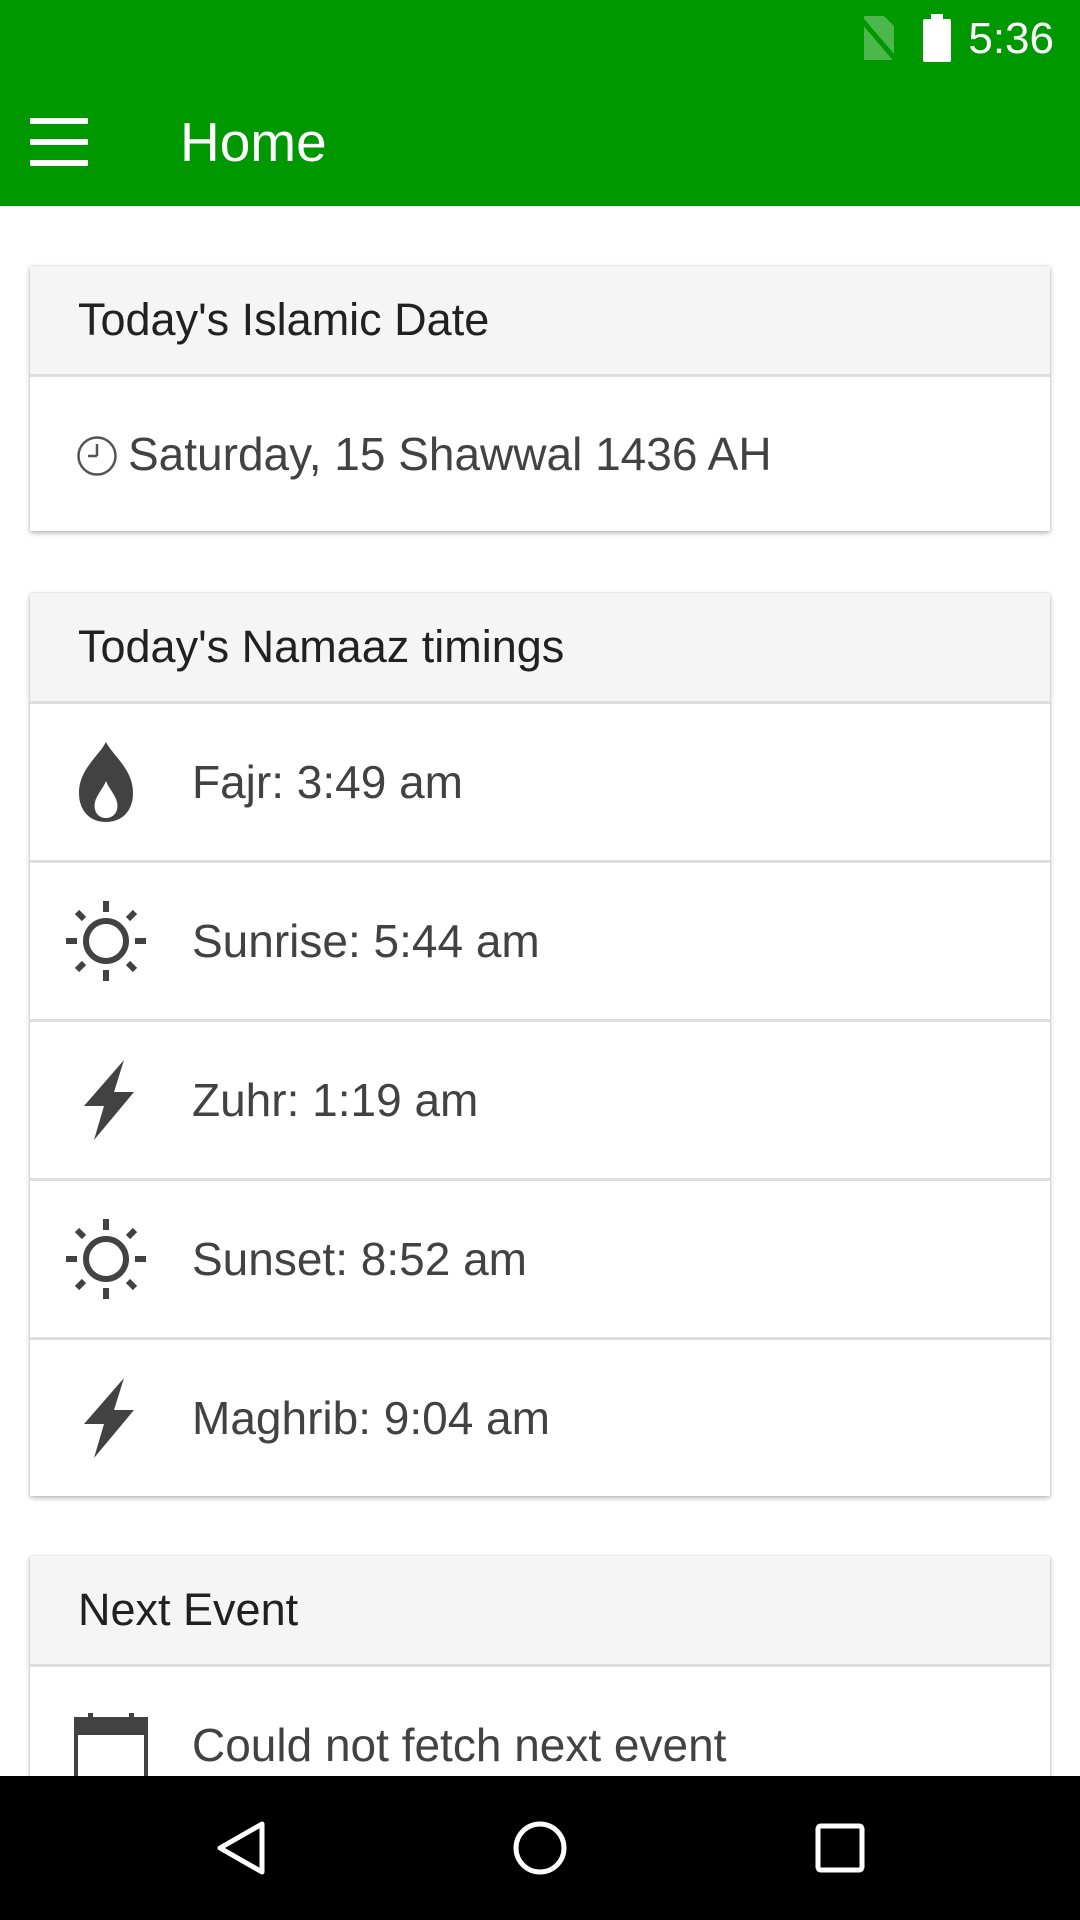 The height and width of the screenshot is (1920, 1080). What do you see at coordinates (540, 1611) in the screenshot?
I see `next-event-header: Next Event` at bounding box center [540, 1611].